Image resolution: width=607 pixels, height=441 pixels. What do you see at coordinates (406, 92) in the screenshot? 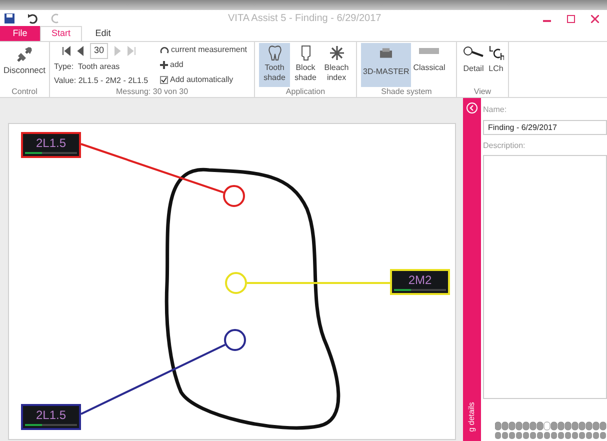
I see `group-label: Shade system` at bounding box center [406, 92].